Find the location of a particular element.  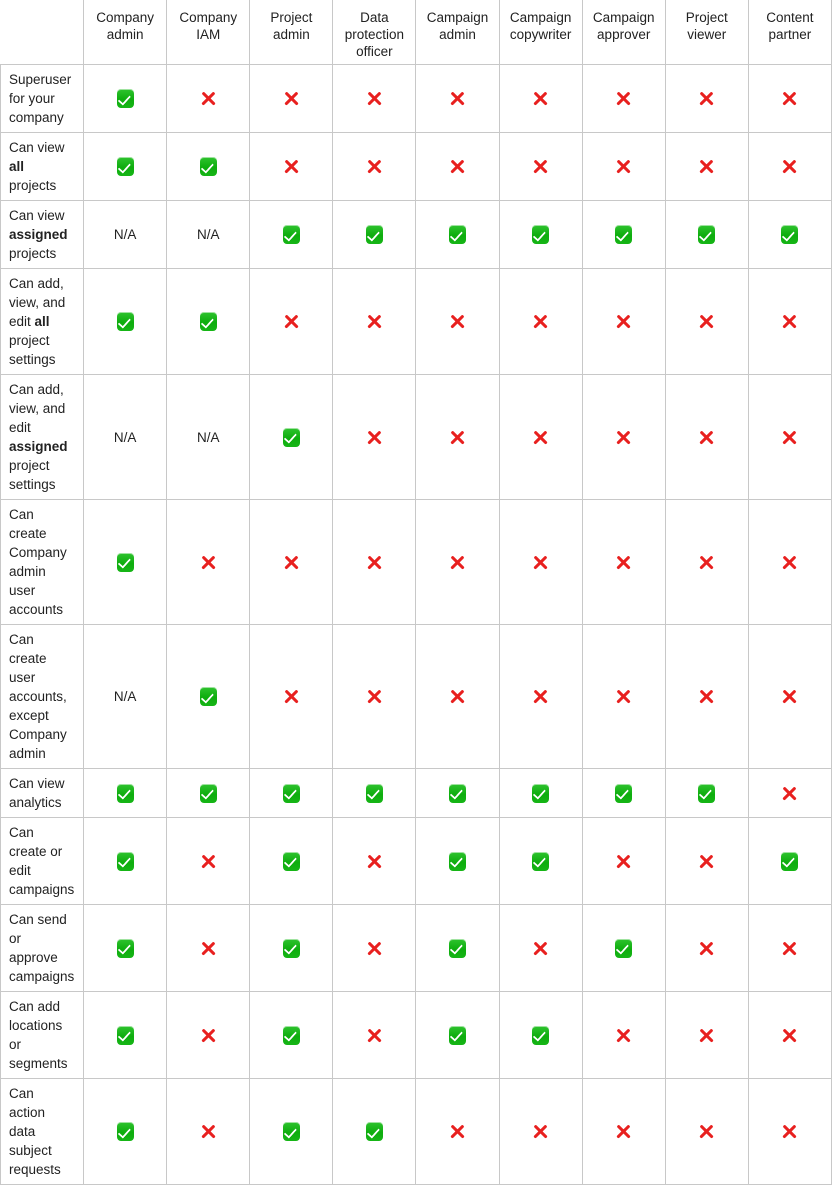

column-header-campaign-approver: Campaign approver is located at coordinates (623, 32).